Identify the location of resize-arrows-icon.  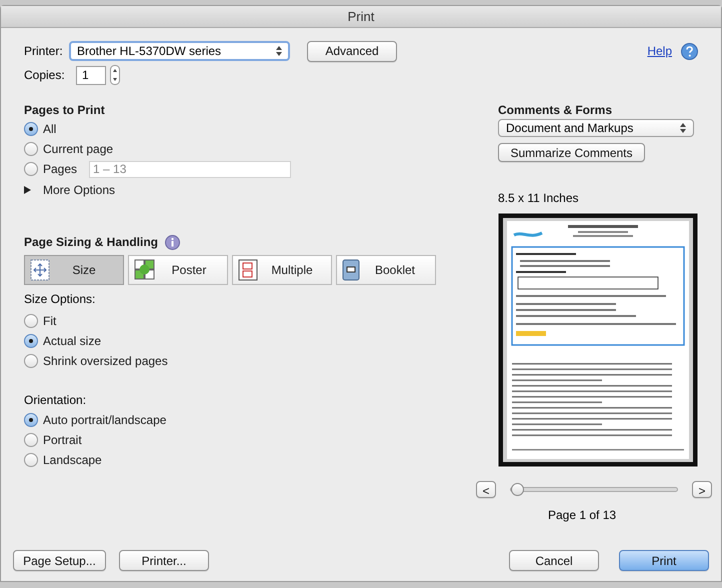
(40, 270).